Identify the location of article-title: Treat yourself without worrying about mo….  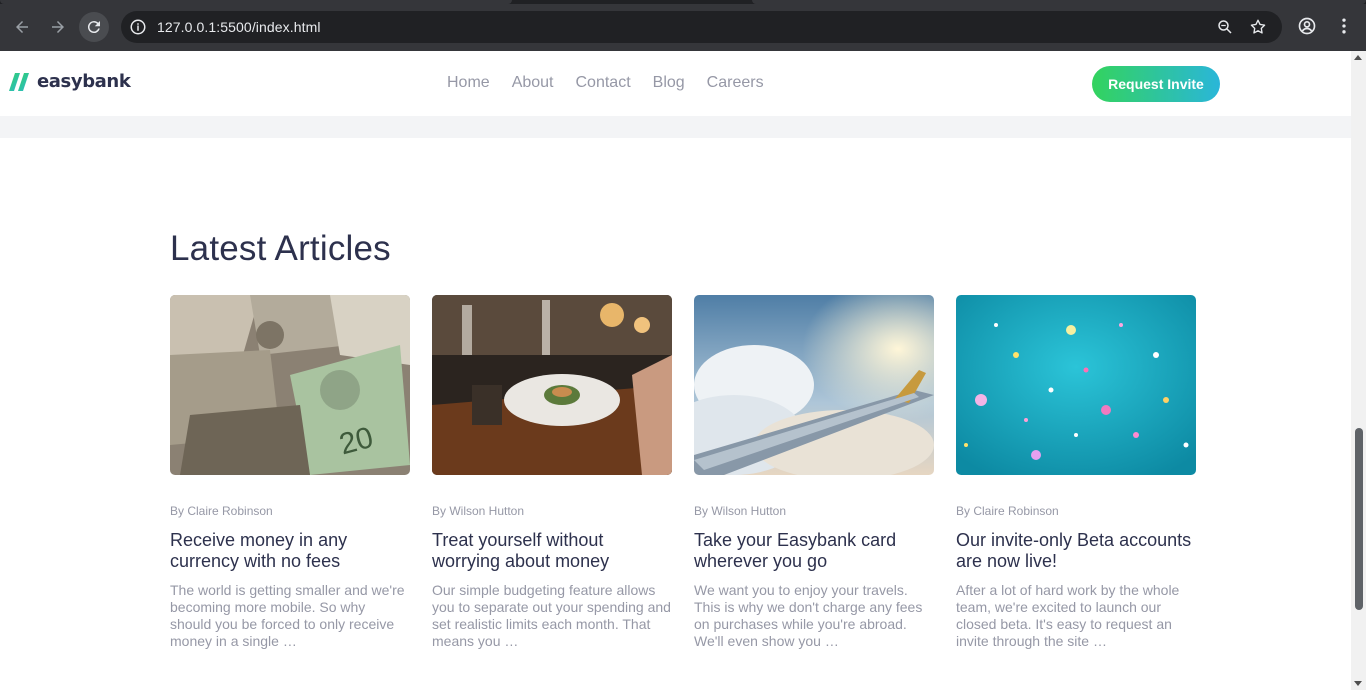
(552, 551).